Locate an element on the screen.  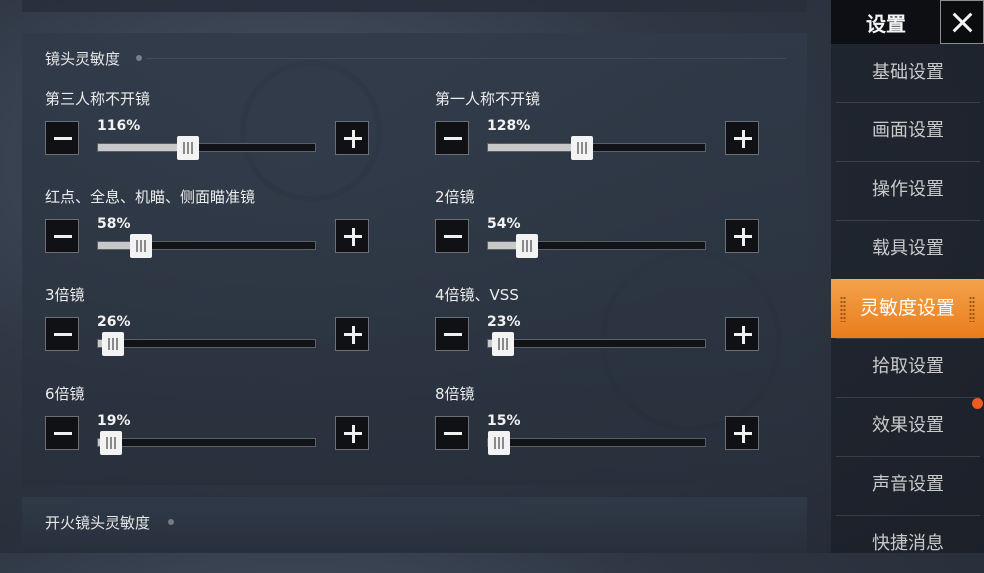
slider-label: 3倍镜 is located at coordinates (65, 295).